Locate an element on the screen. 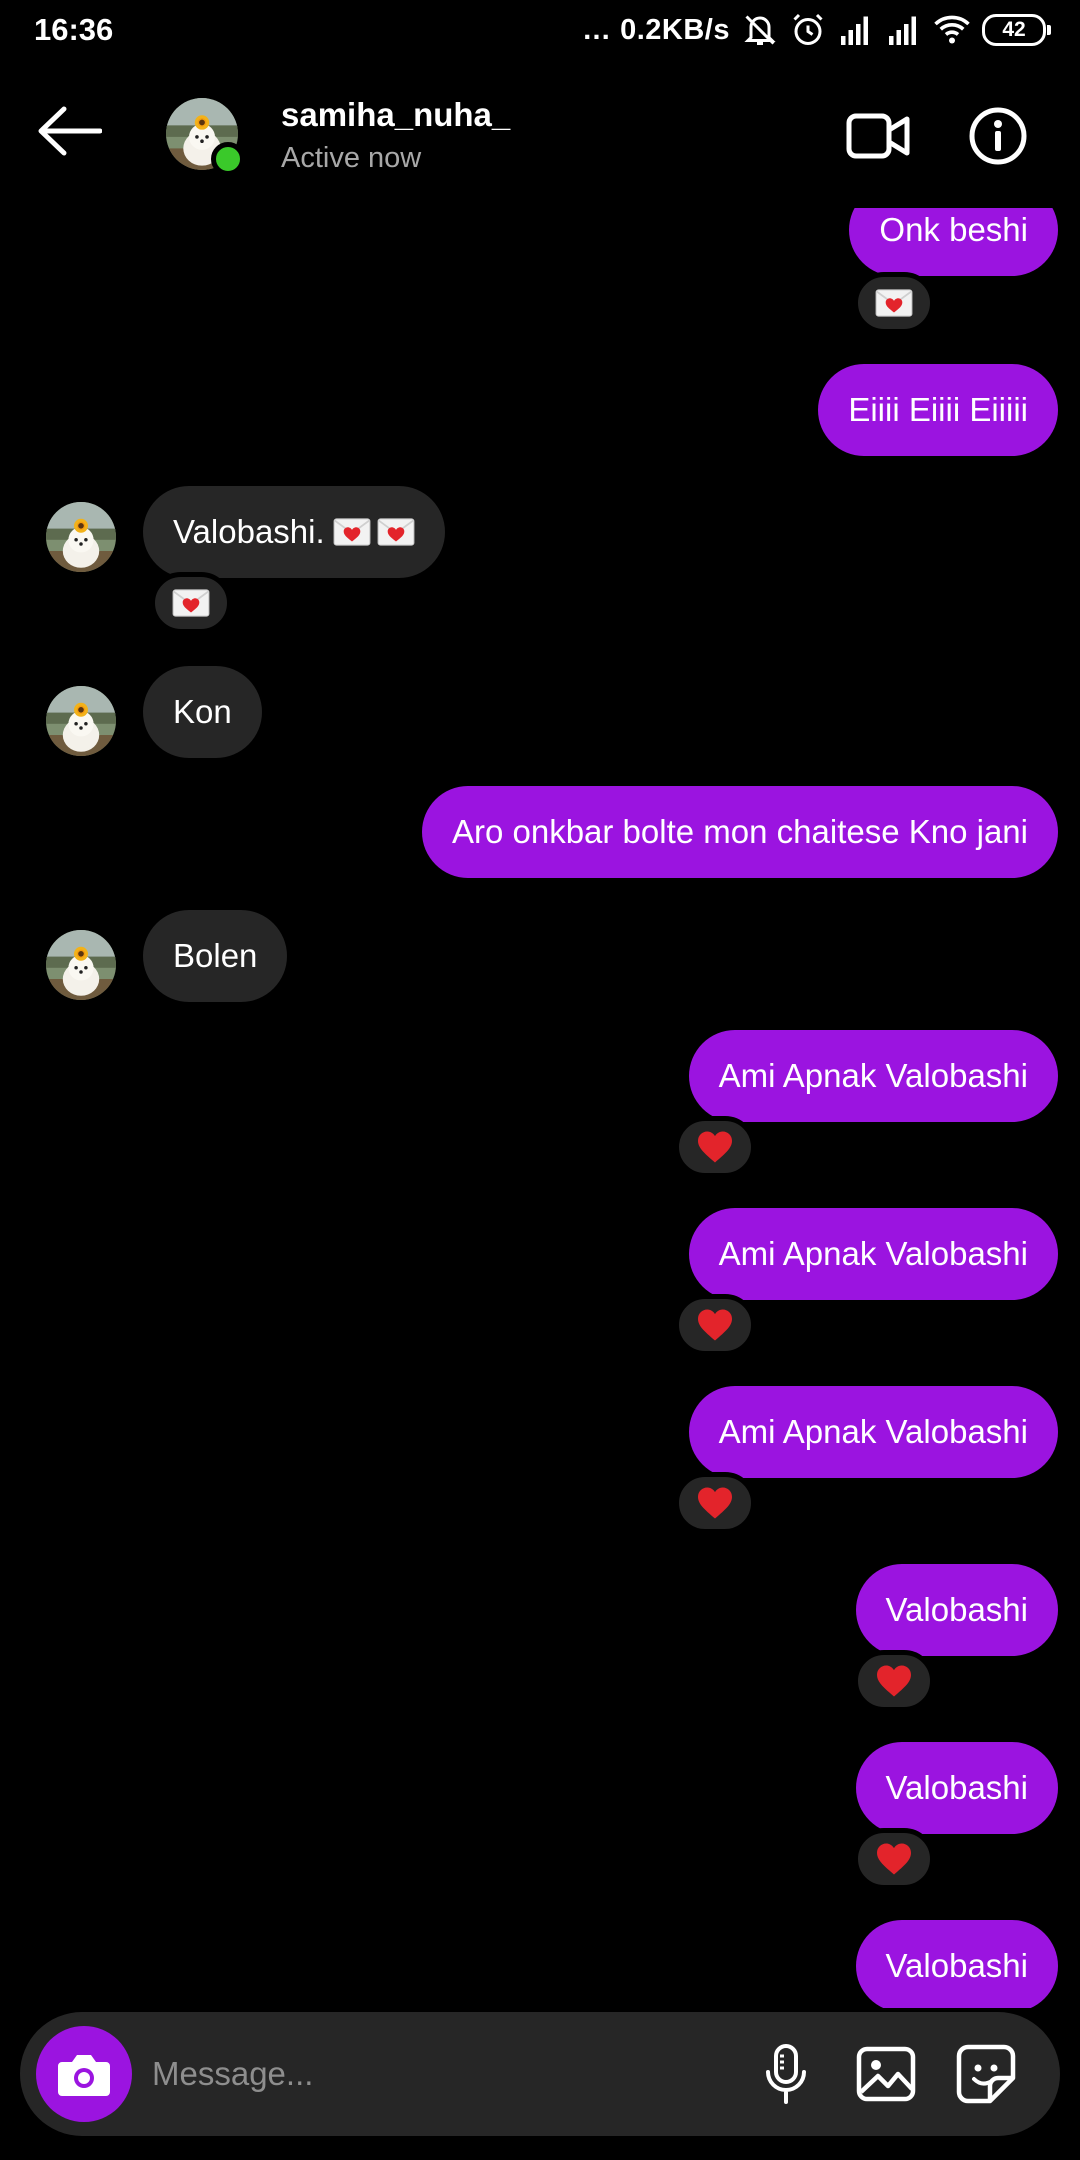 This screenshot has width=1080, height=2160. message-text: Bolen is located at coordinates (215, 955).